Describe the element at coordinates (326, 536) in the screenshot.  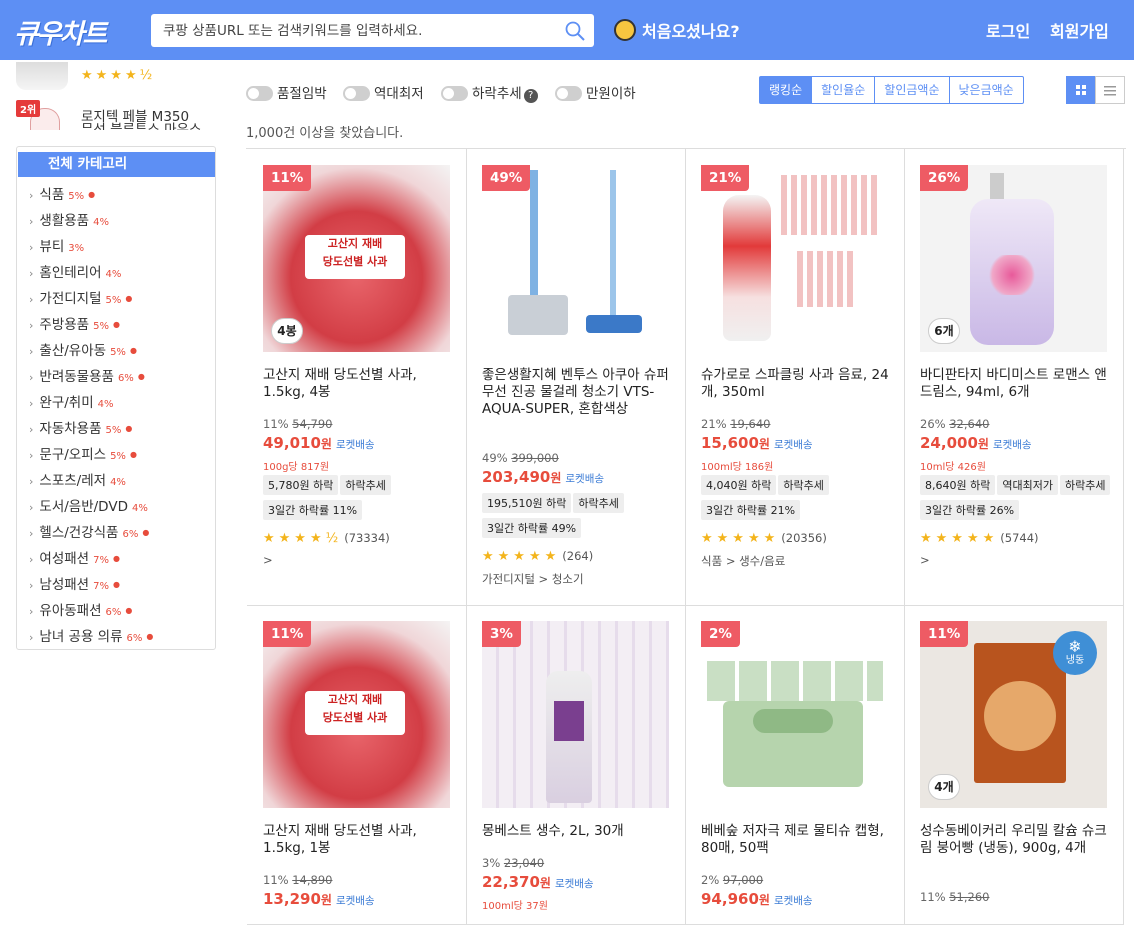
I see `rating: ★★★★½ (73334)` at that location.